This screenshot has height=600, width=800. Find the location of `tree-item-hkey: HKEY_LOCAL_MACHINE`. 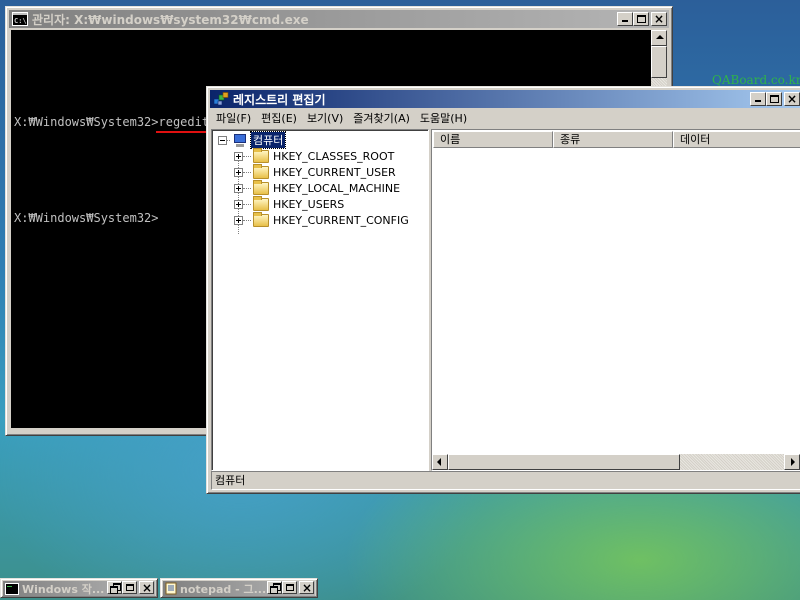

tree-item-hkey: HKEY_LOCAL_MACHINE is located at coordinates (317, 187).